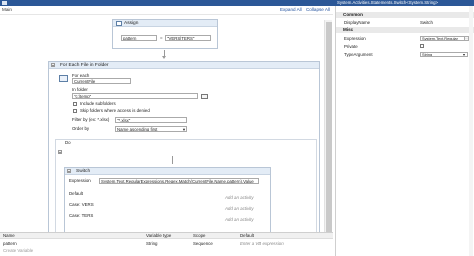 This screenshot has height=256, width=474. I want to click on foreach-title: For Each File in Folder, so click(84, 65).